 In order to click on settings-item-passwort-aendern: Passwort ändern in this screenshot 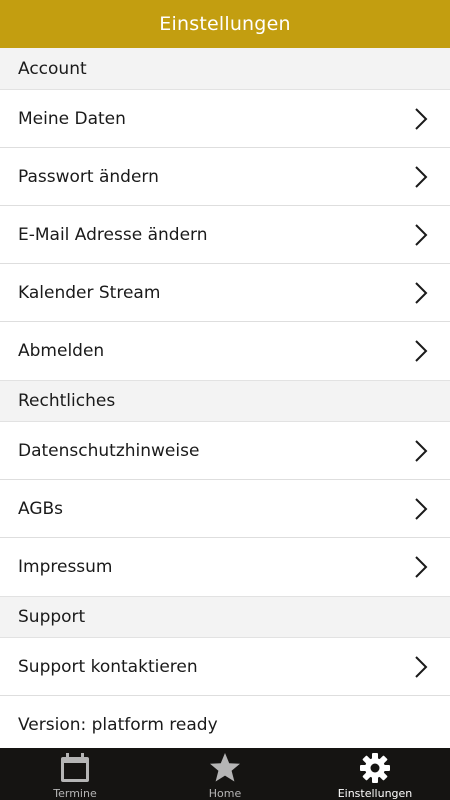, I will do `click(225, 177)`.